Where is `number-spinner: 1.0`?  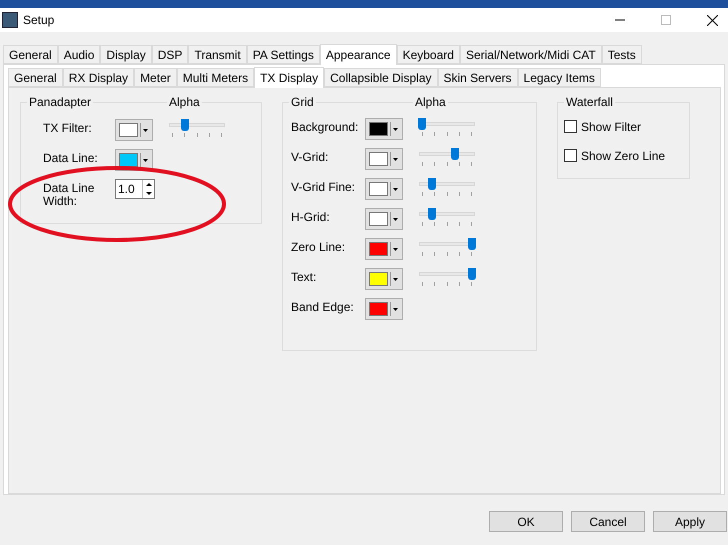 number-spinner: 1.0 is located at coordinates (135, 189).